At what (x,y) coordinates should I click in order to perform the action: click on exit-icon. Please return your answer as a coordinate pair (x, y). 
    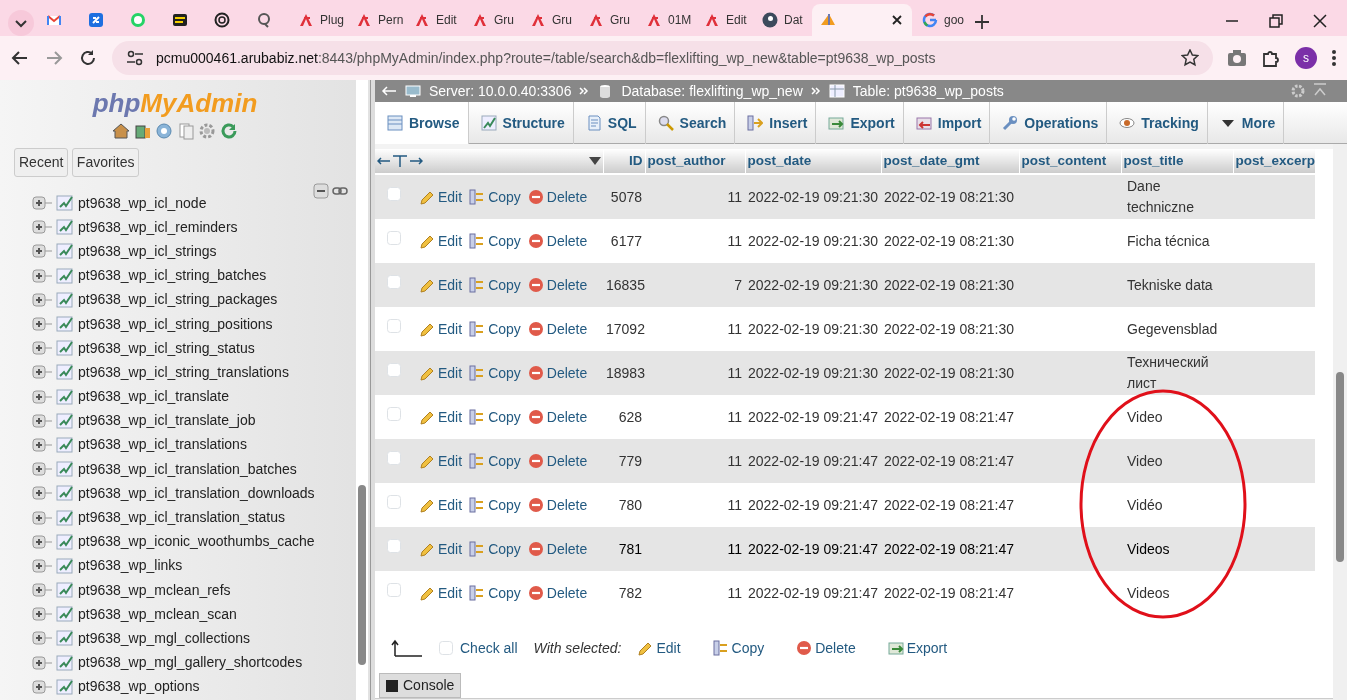
    Looking at the image, I should click on (142, 131).